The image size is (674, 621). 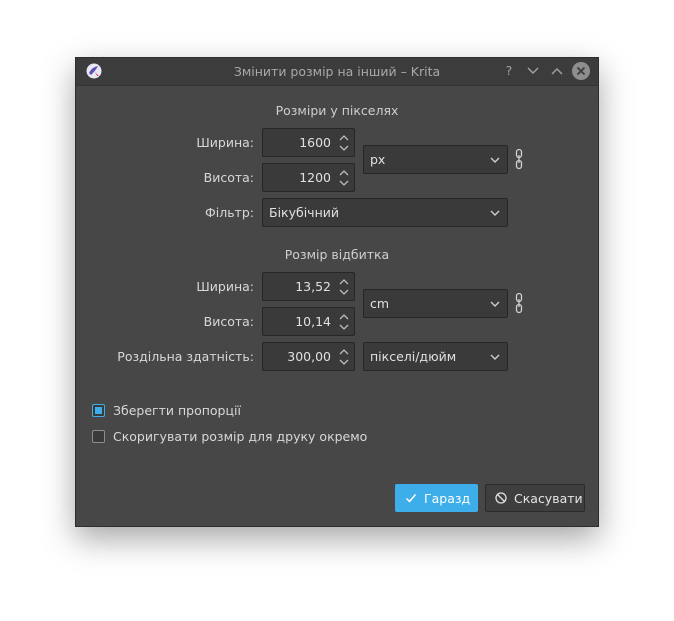 I want to click on print-width-value: 13,52, so click(x=313, y=286).